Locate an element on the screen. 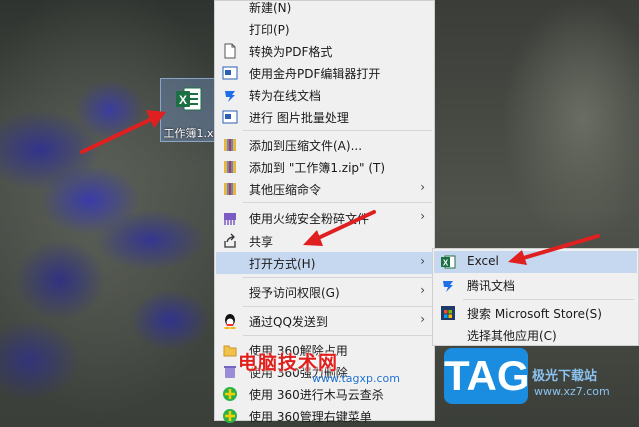  menu-item-huorong-shred: 使用火绒安全粉碎文件 › is located at coordinates (324, 218).